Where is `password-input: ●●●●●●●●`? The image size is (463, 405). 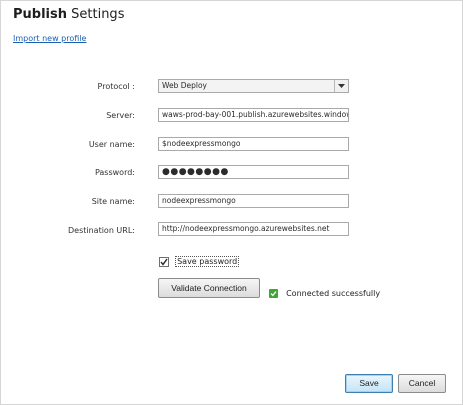
password-input: ●●●●●●●● is located at coordinates (253, 172).